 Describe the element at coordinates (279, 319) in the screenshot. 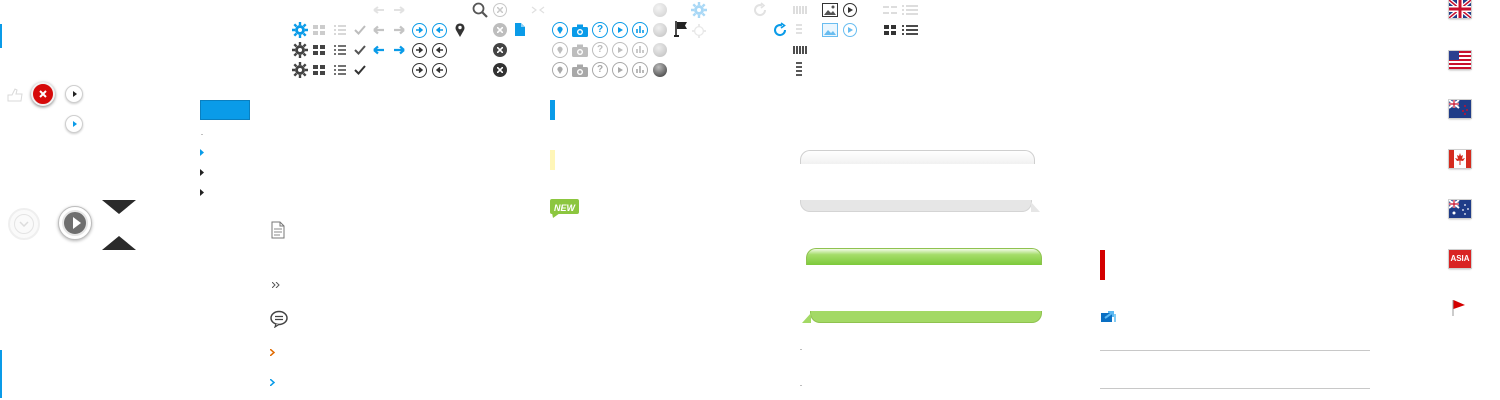

I see `comment-icon` at that location.